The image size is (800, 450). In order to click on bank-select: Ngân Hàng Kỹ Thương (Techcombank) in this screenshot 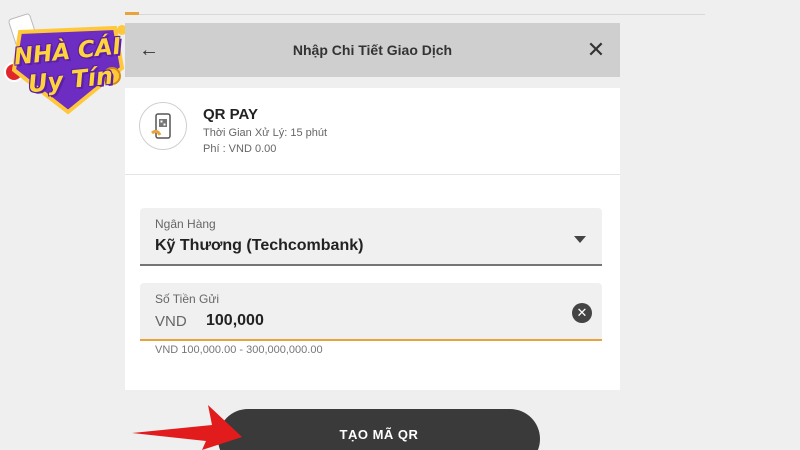, I will do `click(371, 237)`.